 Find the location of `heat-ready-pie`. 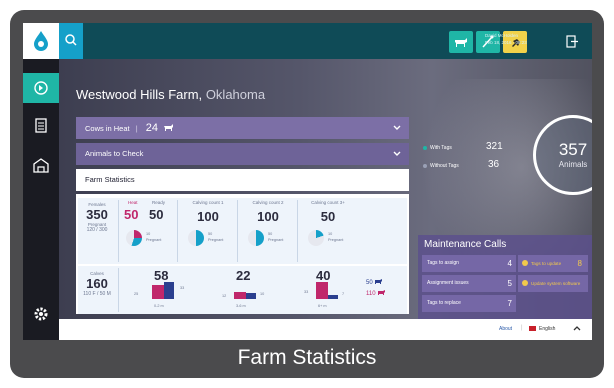

heat-ready-pie is located at coordinates (134, 238).